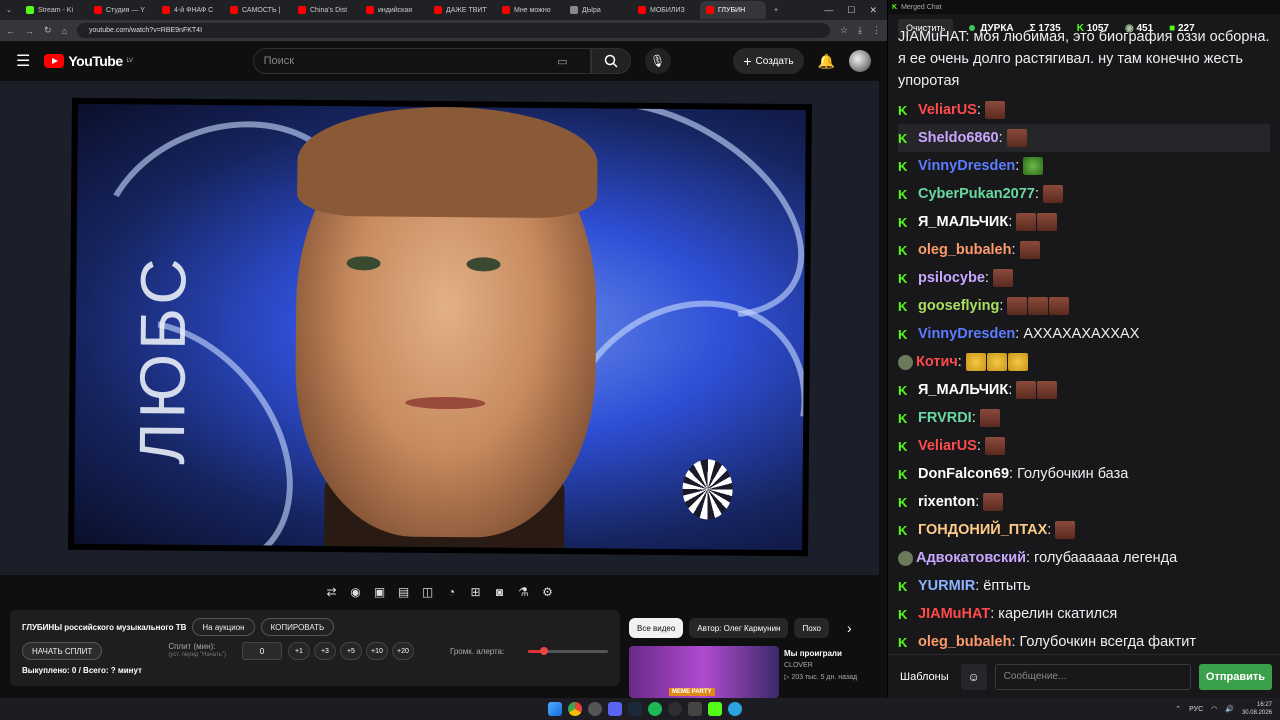  I want to click on maximize-icon: ☐, so click(851, 10).